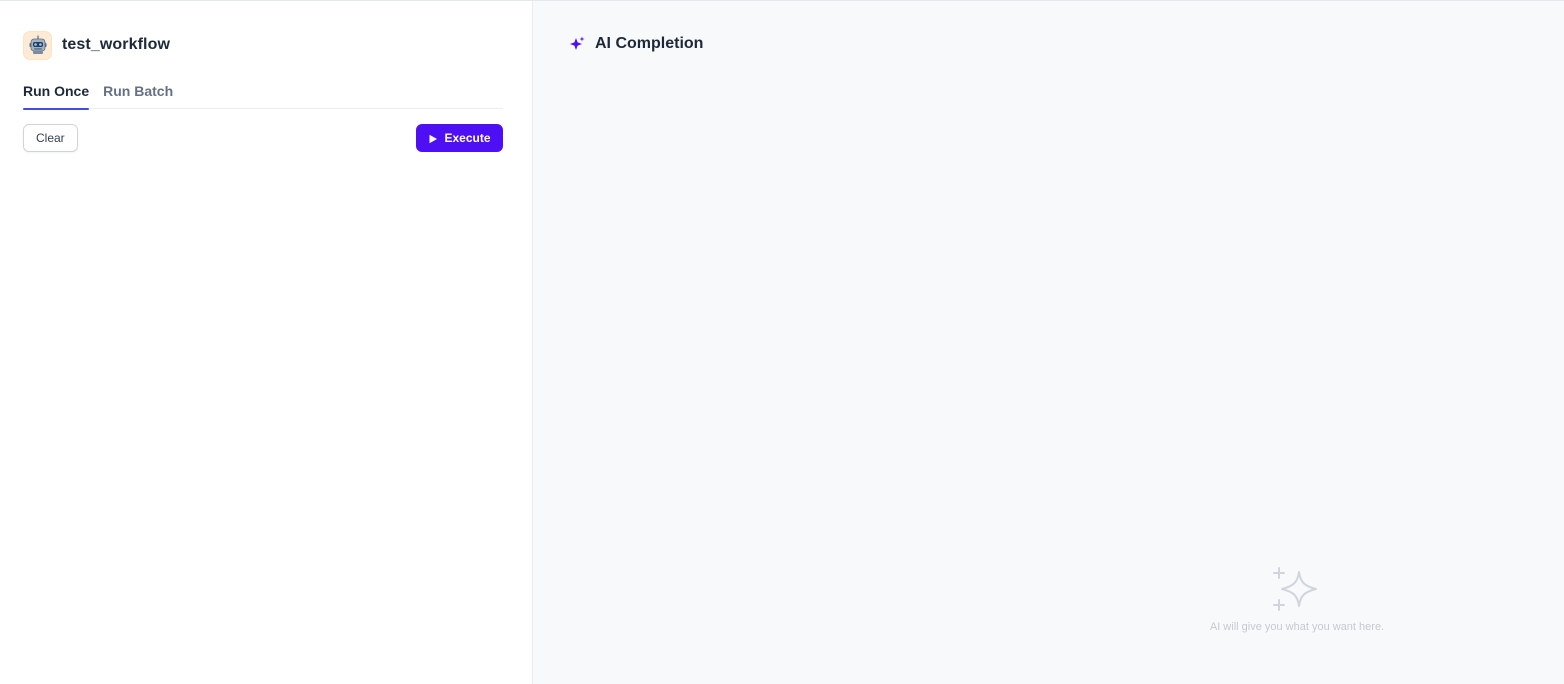 This screenshot has width=1564, height=684. Describe the element at coordinates (577, 44) in the screenshot. I see `sparkle-icon` at that location.